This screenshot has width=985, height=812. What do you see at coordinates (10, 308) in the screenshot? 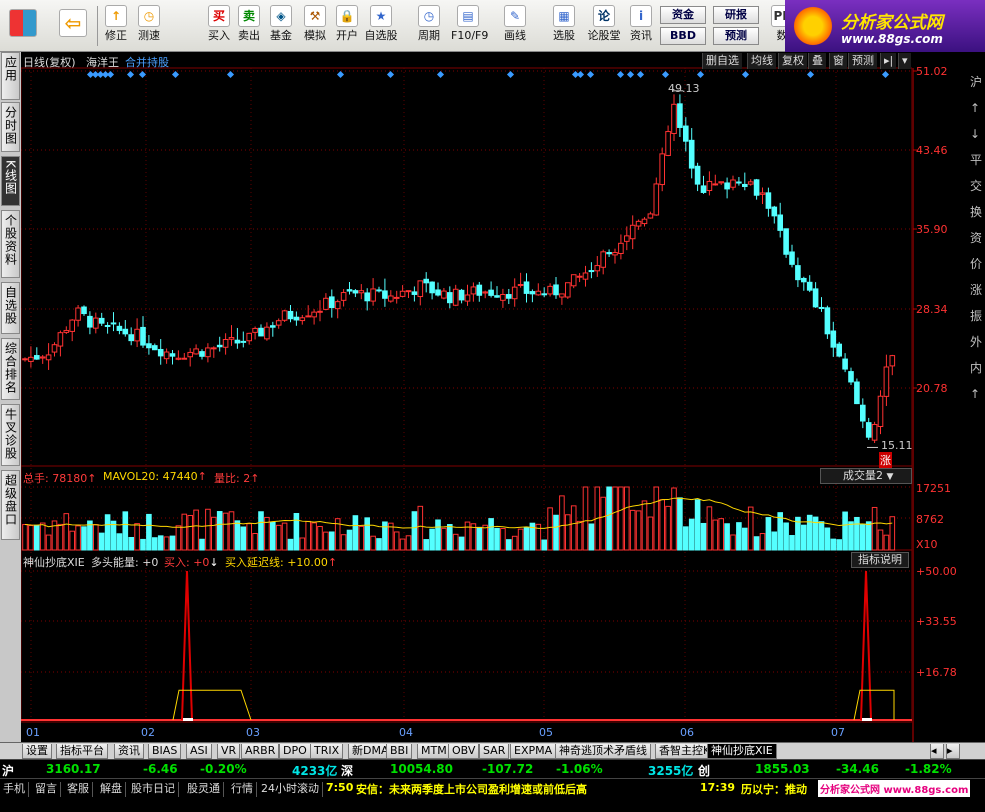
I see `left-tab-4: 自选股` at bounding box center [10, 308].